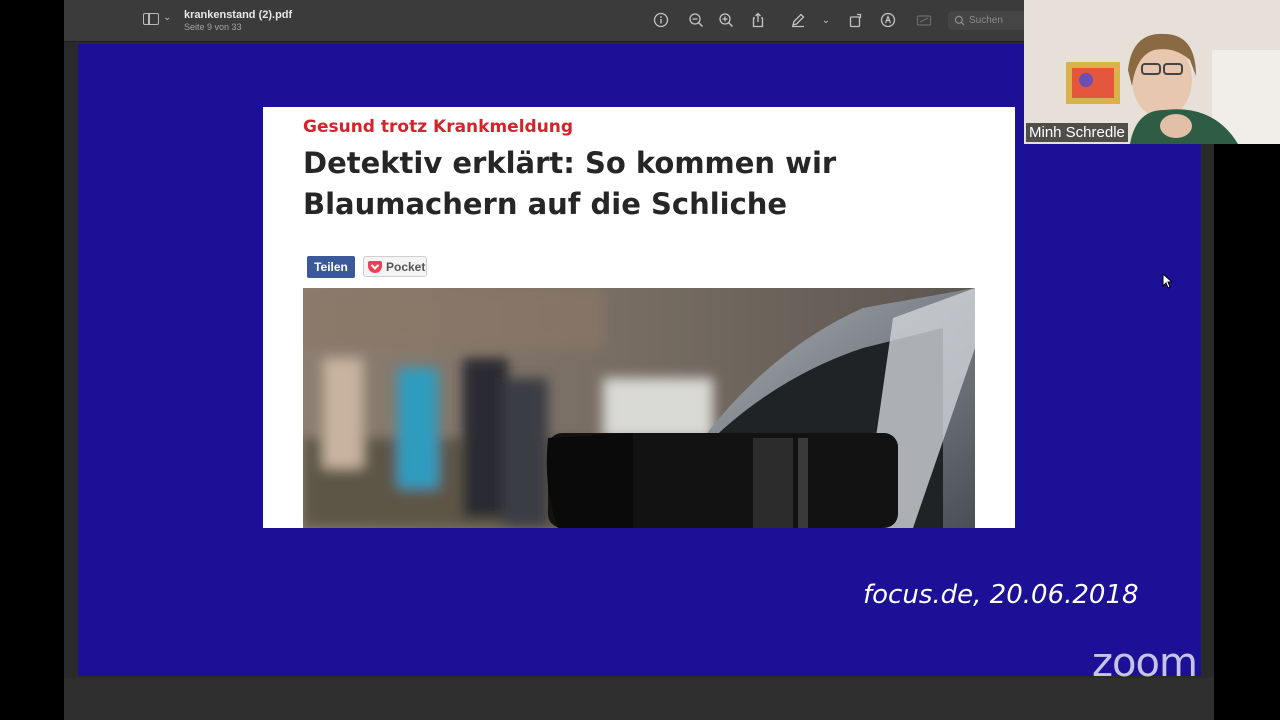 This screenshot has width=1280, height=720. I want to click on mouse-cursor-icon, so click(1167, 281).